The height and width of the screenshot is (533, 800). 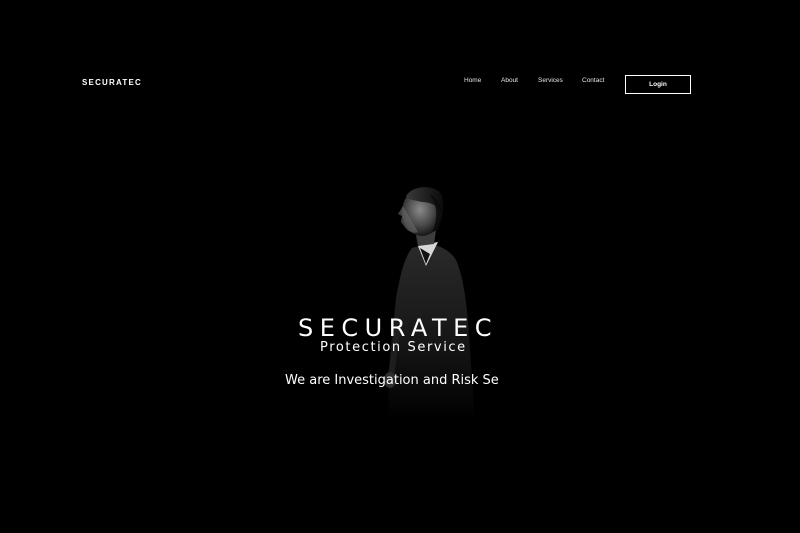 What do you see at coordinates (112, 82) in the screenshot?
I see `brand-logo: SECURATEC` at bounding box center [112, 82].